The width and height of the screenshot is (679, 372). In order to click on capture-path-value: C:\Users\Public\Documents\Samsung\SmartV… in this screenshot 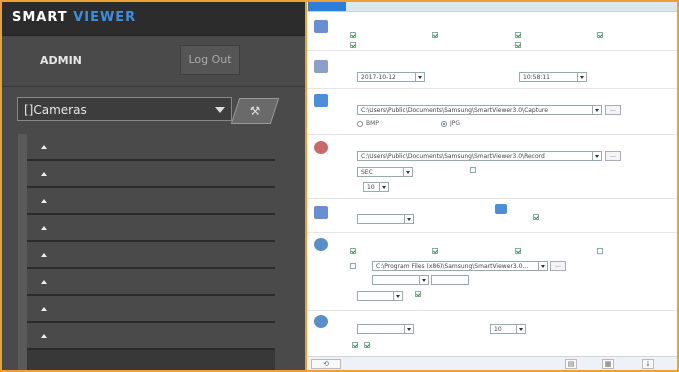, I will do `click(454, 110)`.